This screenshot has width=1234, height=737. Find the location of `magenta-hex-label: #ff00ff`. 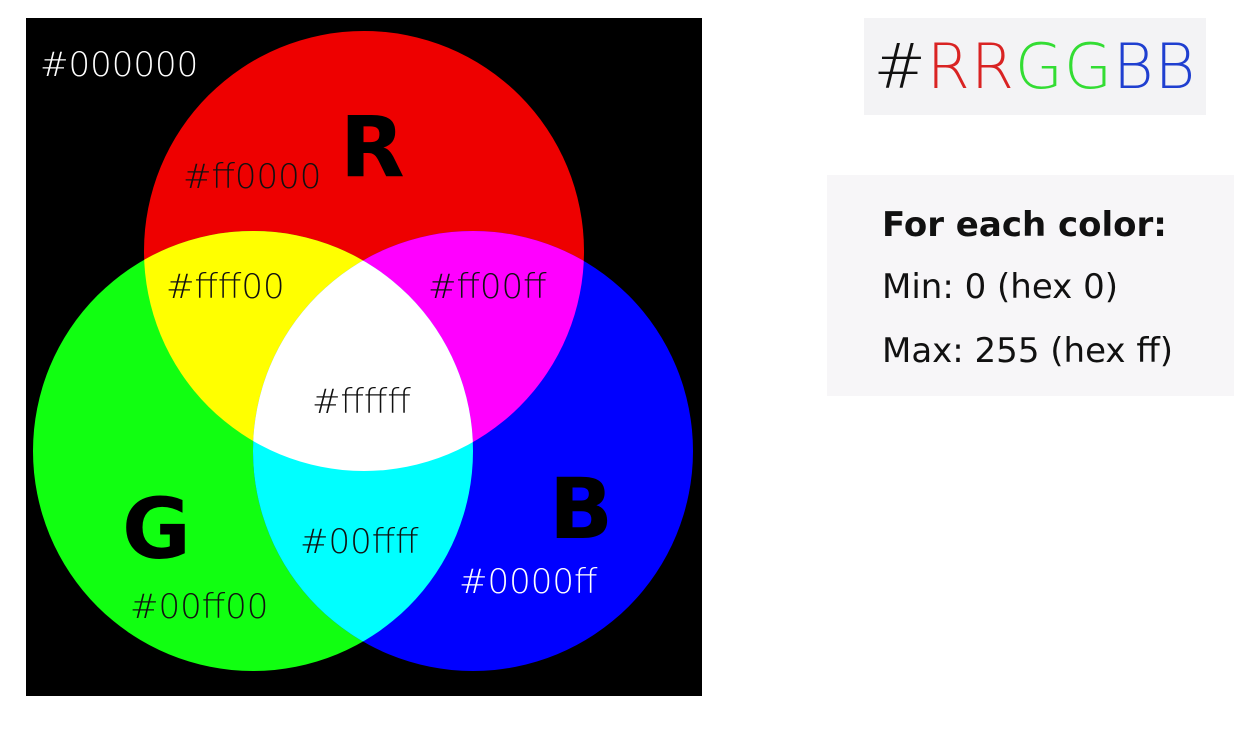

magenta-hex-label: #ff00ff is located at coordinates (487, 287).